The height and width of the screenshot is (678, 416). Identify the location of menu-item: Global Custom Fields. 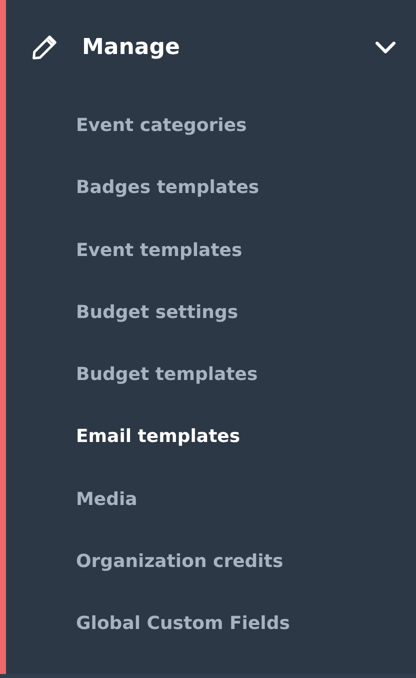
(183, 624).